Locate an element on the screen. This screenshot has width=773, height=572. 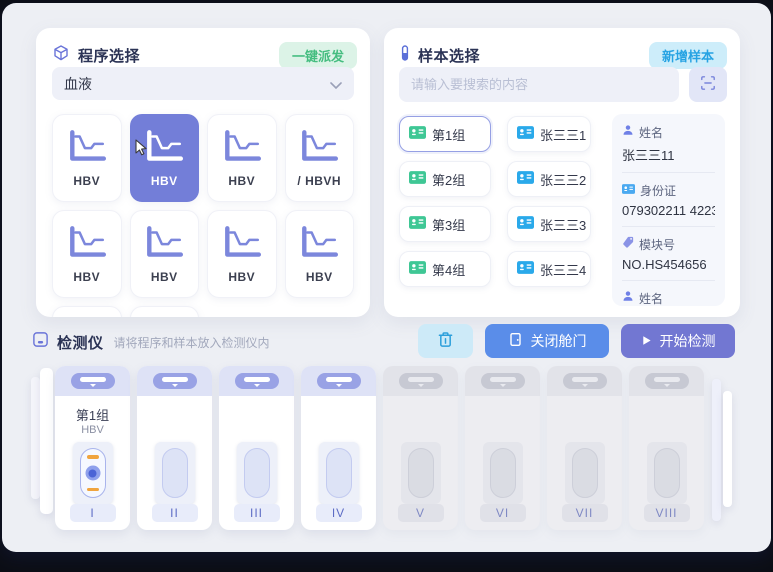
detail-field: 姓名 张三三12 is located at coordinates (668, 297).